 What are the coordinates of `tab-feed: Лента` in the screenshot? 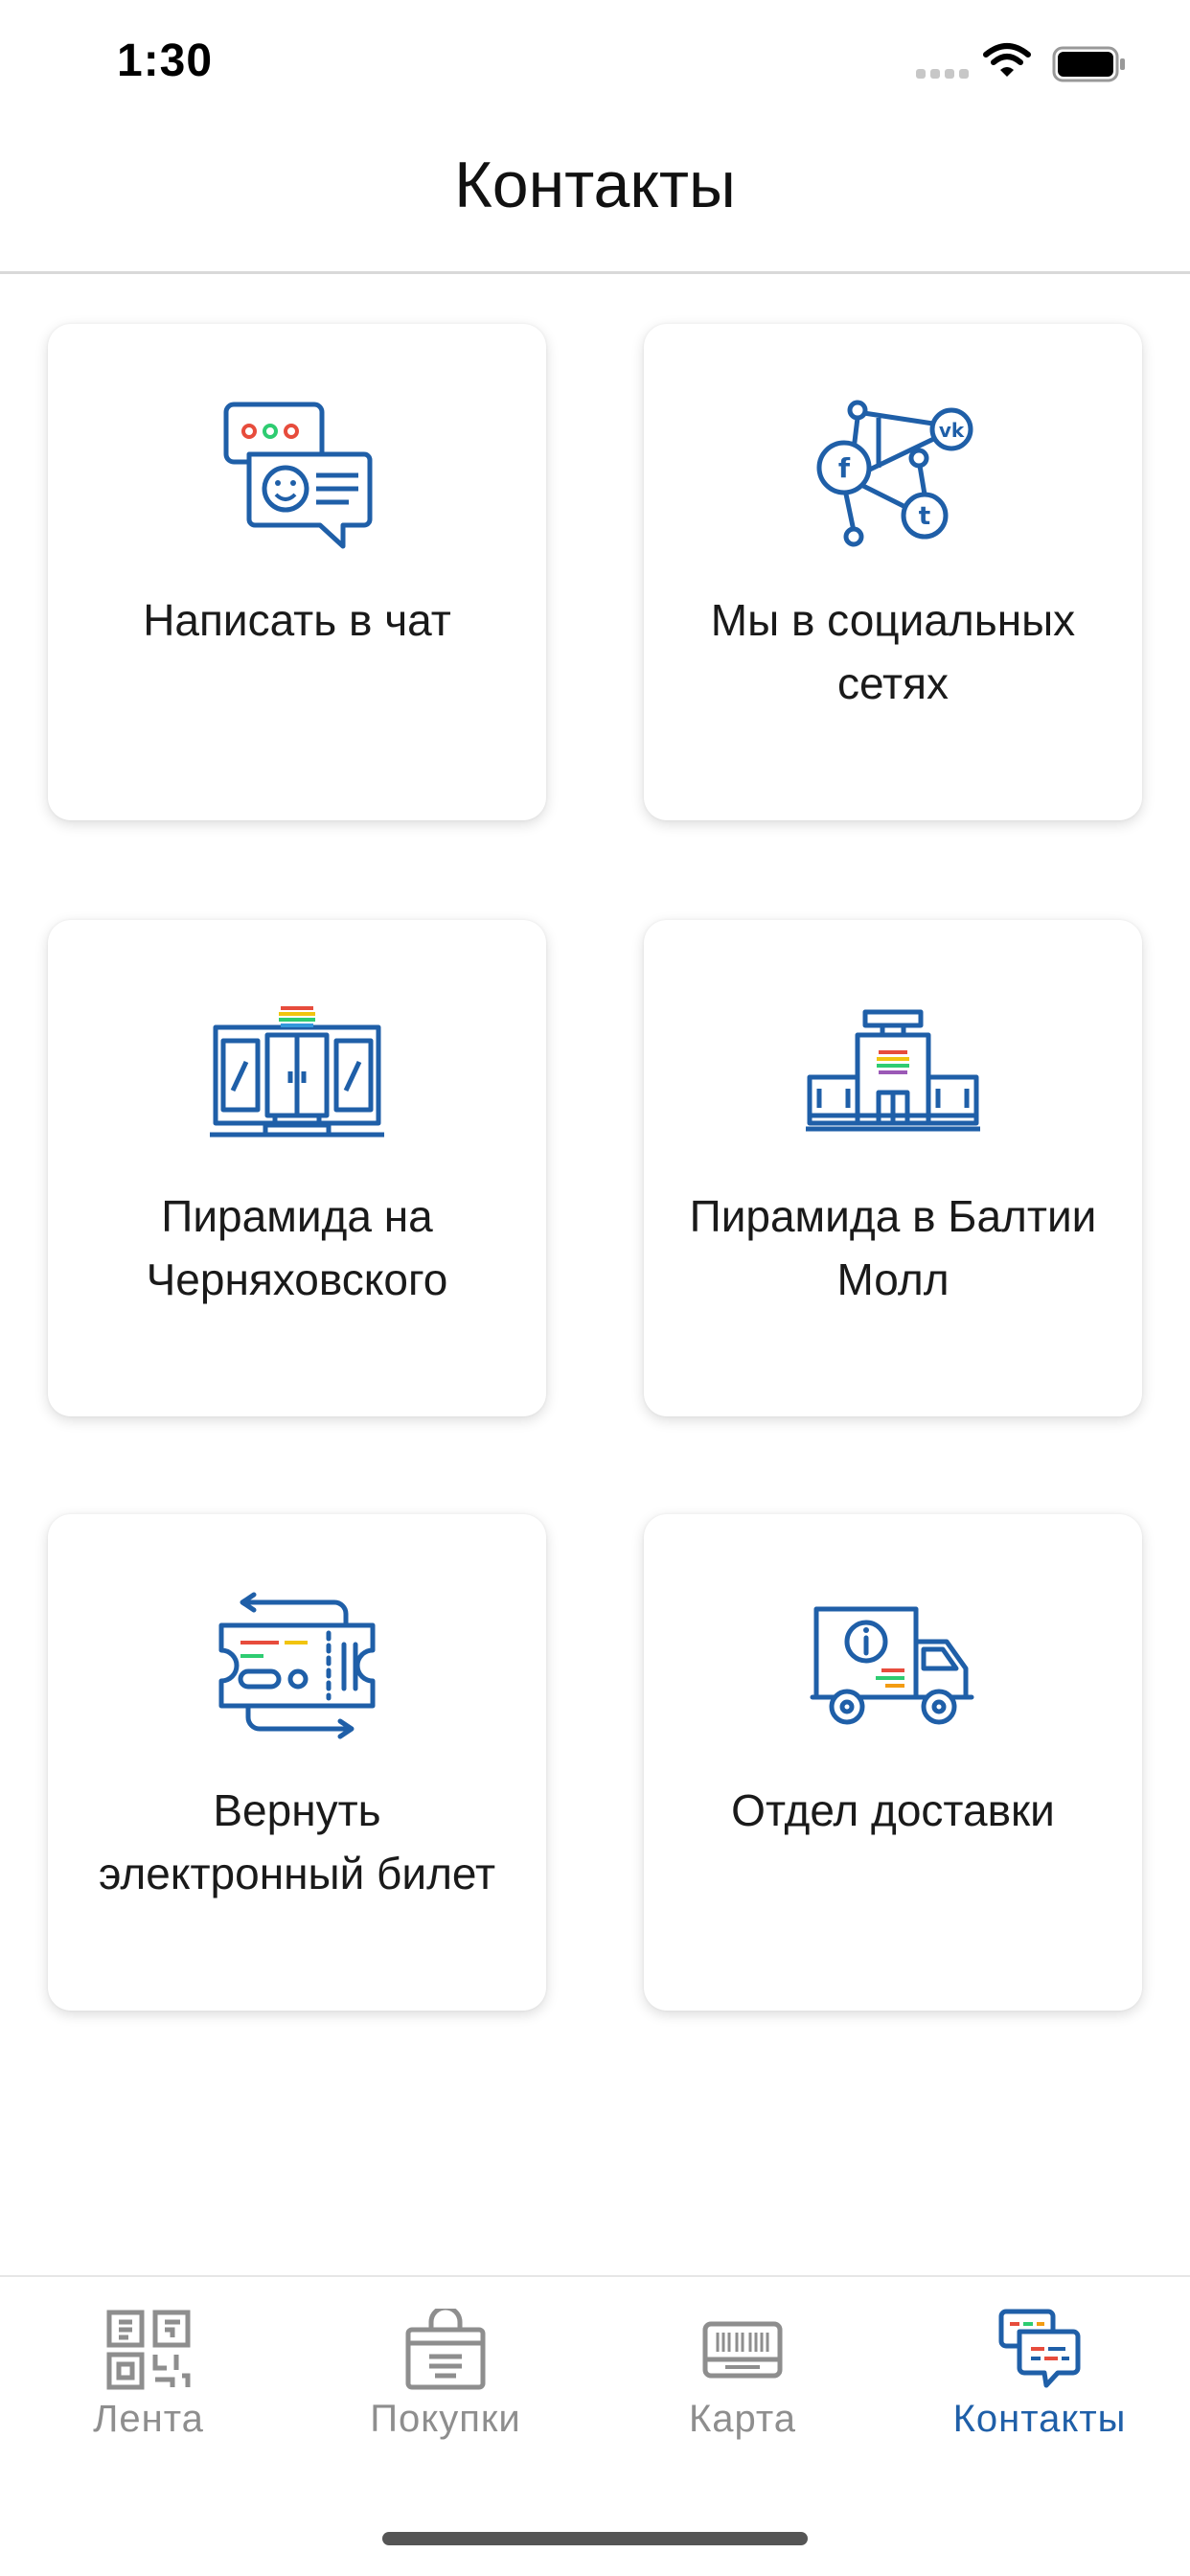 It's located at (148, 2373).